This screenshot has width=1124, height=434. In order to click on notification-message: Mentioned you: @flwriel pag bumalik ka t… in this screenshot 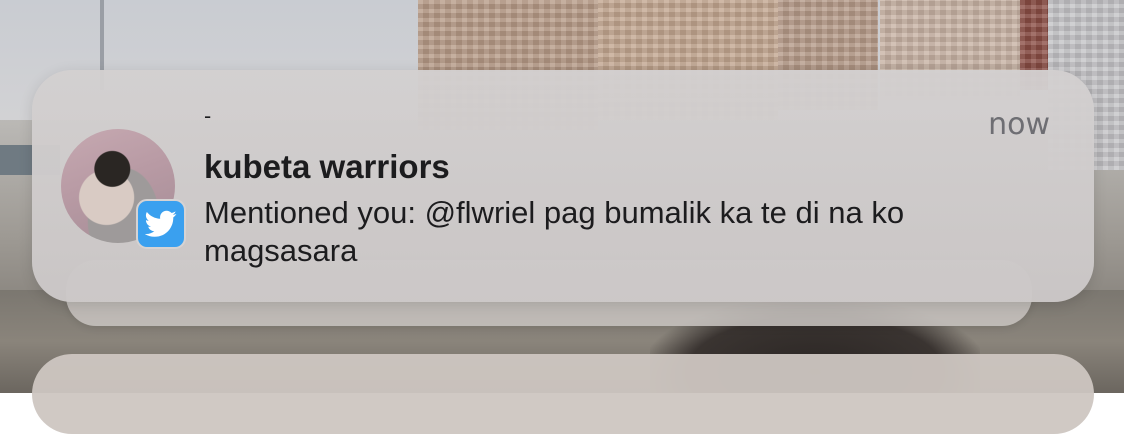, I will do `click(554, 231)`.